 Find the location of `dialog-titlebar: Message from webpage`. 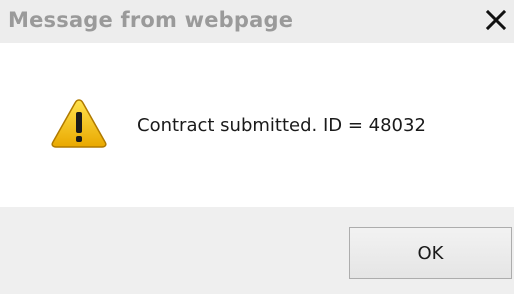

dialog-titlebar: Message from webpage is located at coordinates (257, 21).